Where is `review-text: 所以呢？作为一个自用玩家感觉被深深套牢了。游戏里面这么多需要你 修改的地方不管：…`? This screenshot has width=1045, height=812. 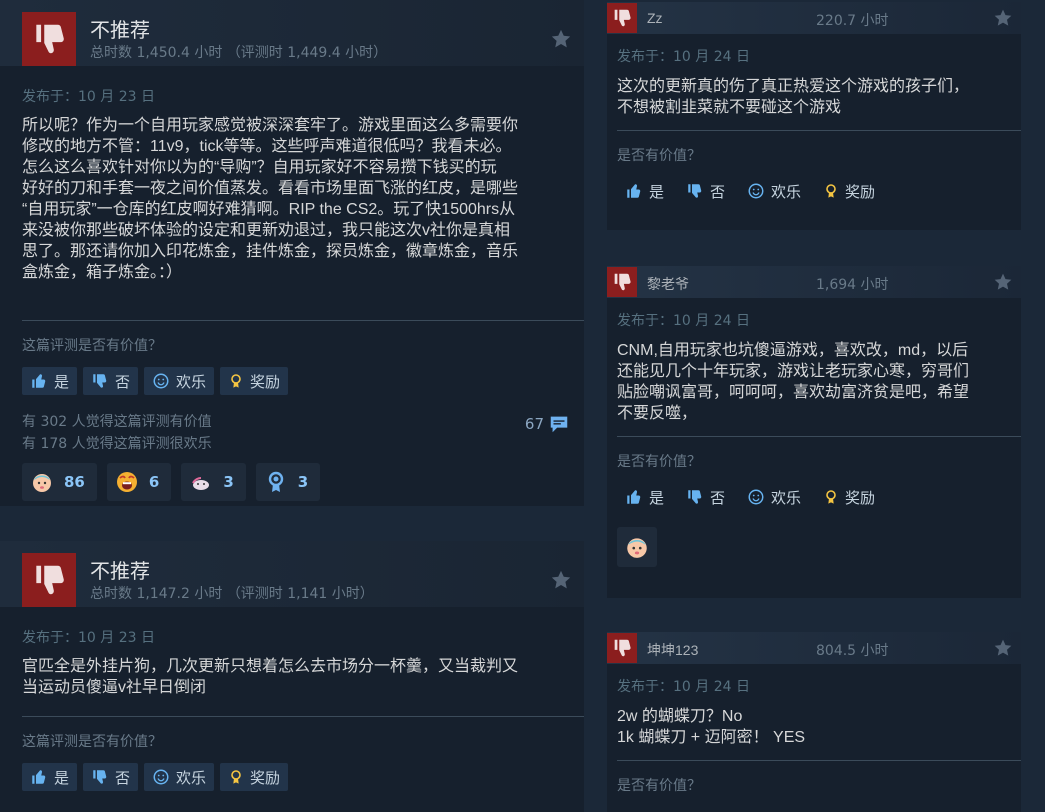 review-text: 所以呢？作为一个自用玩家感觉被深深套牢了。游戏里面这么多需要你 修改的地方不管：… is located at coordinates (270, 199).